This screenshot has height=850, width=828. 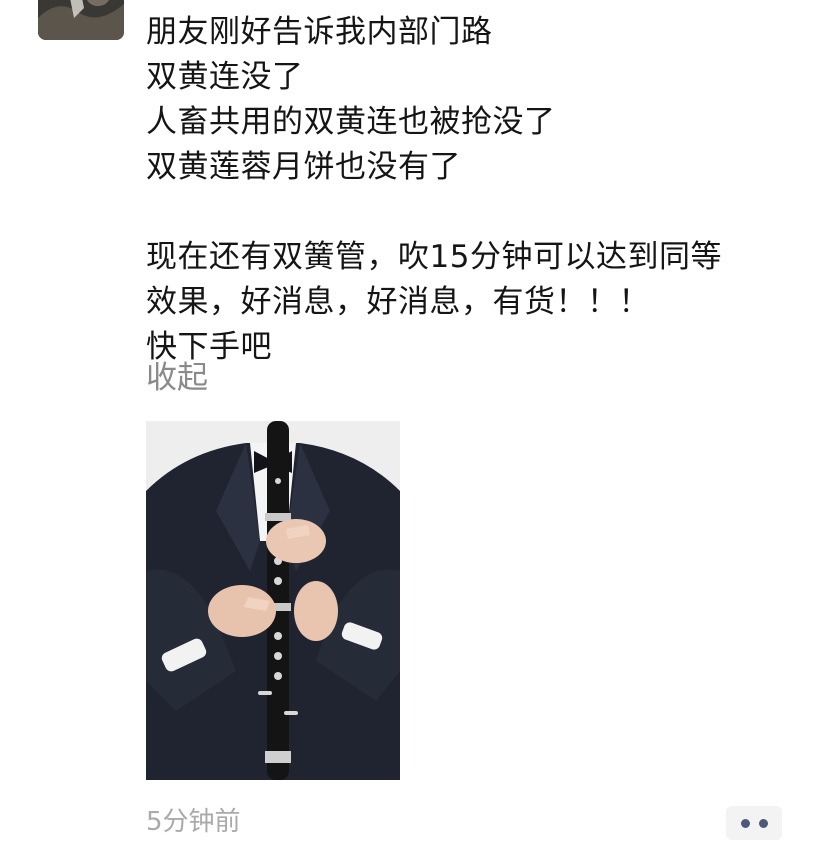 I want to click on post-blank-line, so click(x=471, y=212).